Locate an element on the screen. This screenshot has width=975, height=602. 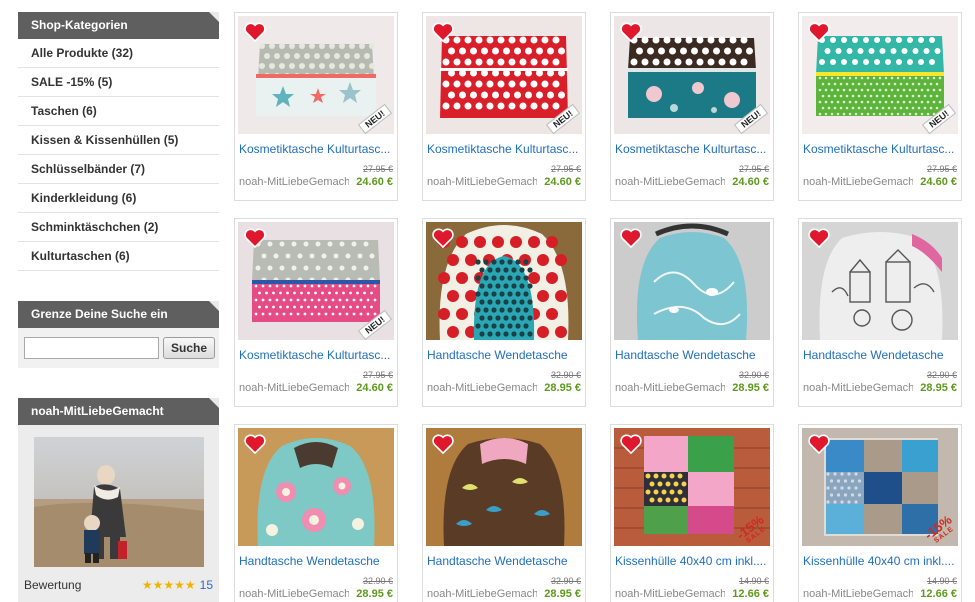
categories-header: Shop-Kategorien is located at coordinates (118, 25).